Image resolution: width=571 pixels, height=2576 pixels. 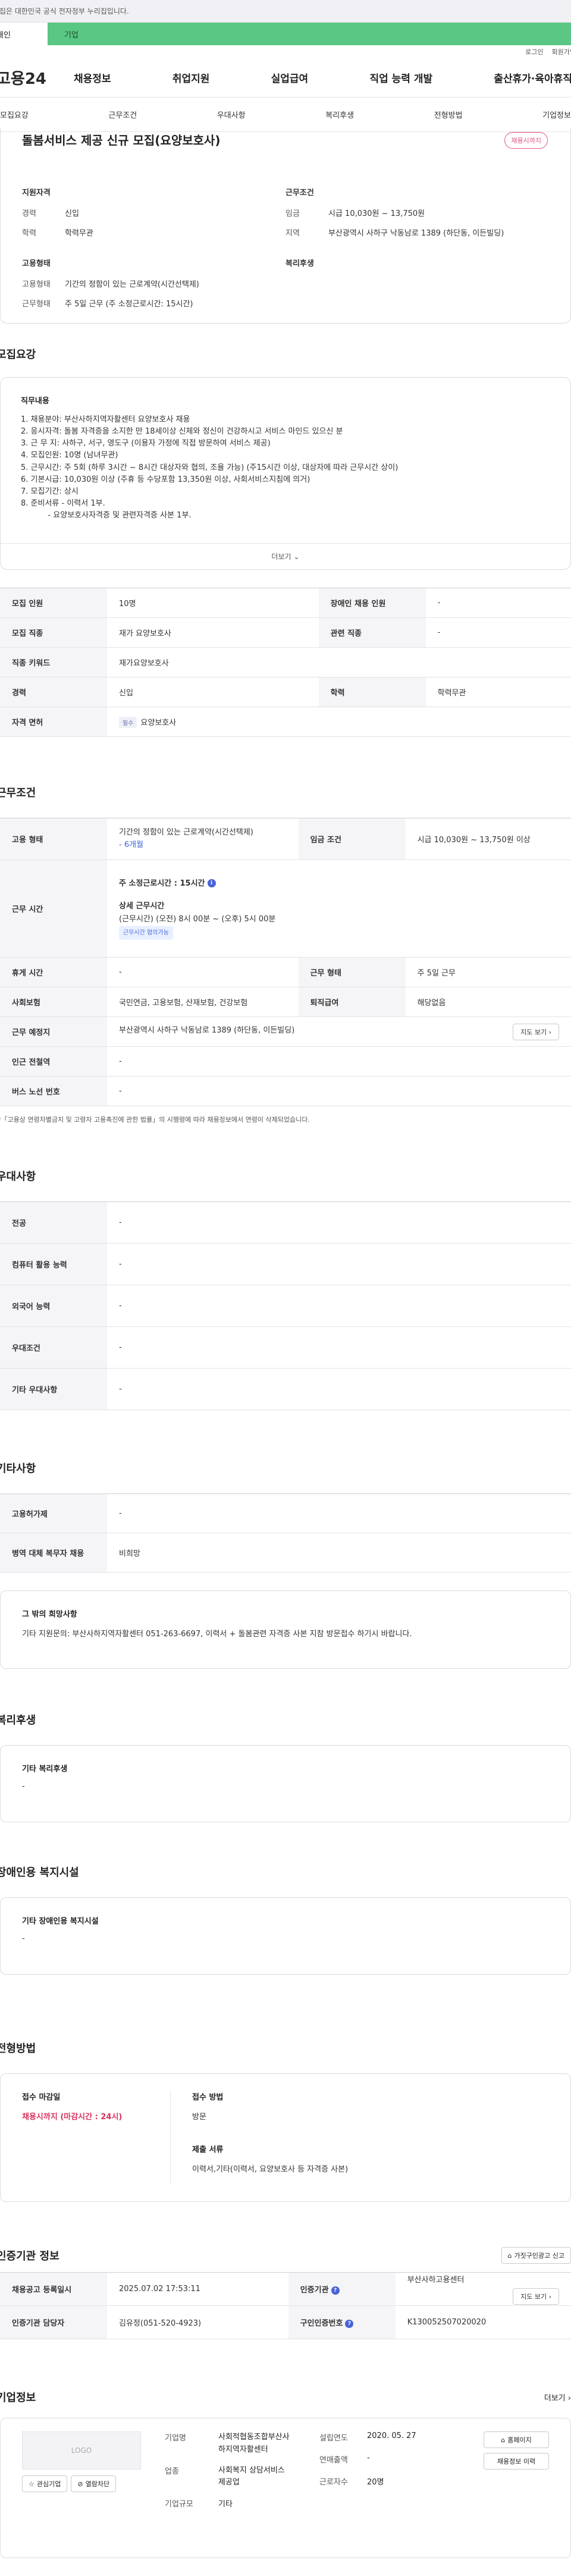 I want to click on table-key: 전공, so click(x=54, y=1222).